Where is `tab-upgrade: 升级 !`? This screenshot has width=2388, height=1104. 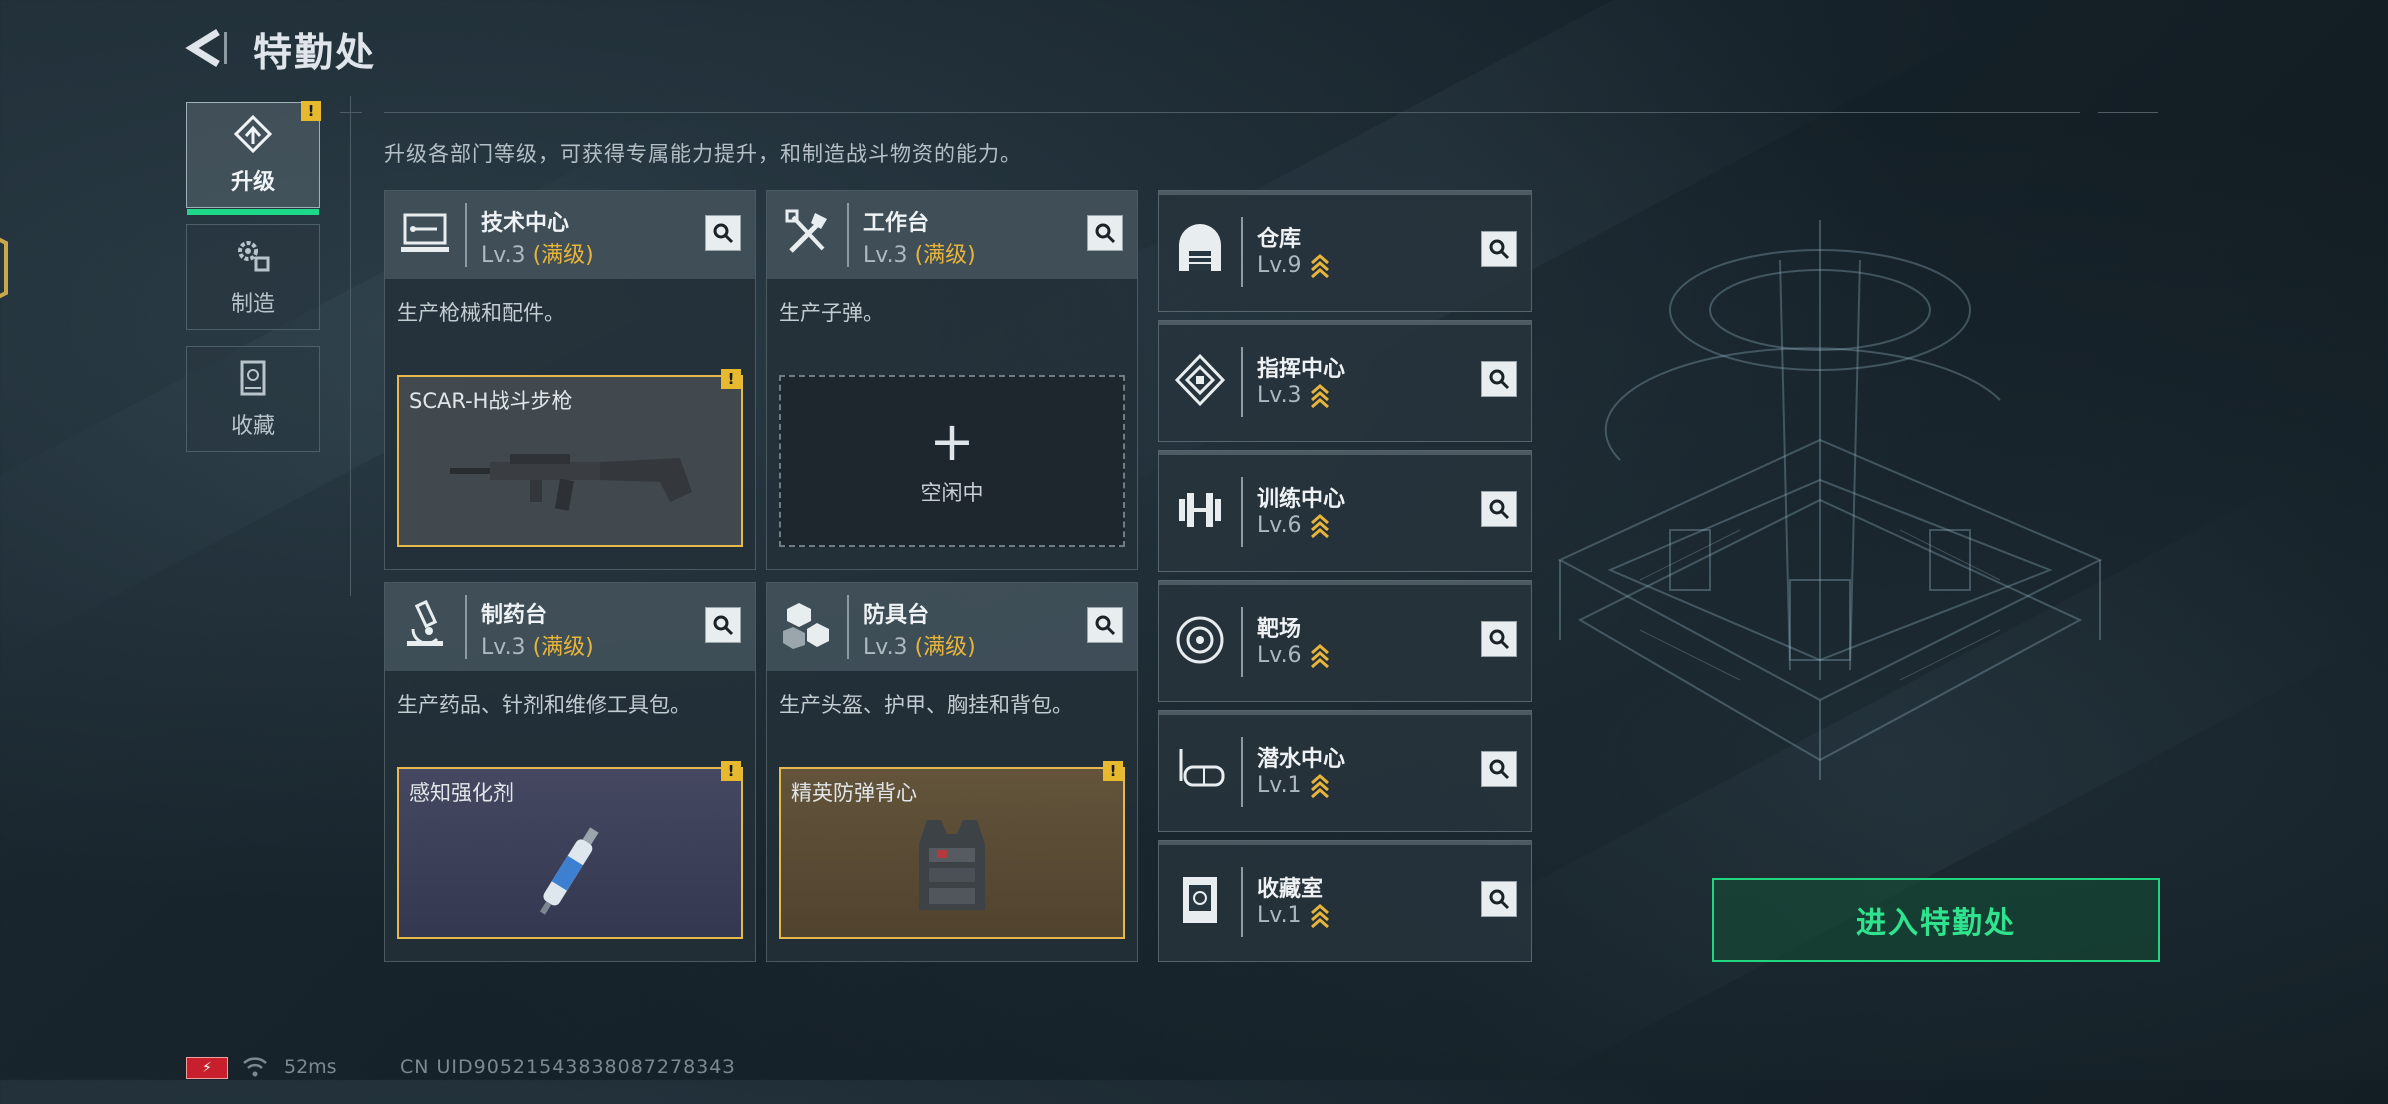
tab-upgrade: 升级 ! is located at coordinates (253, 158).